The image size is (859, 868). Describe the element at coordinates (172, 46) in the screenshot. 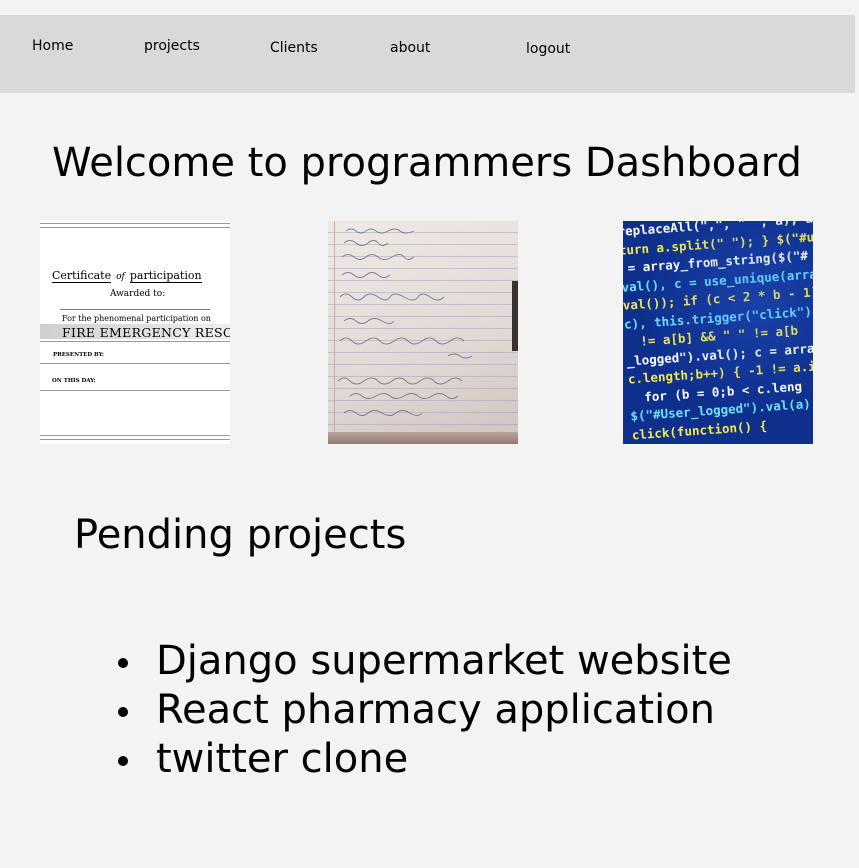

I see `nav-projects-link: projects` at that location.